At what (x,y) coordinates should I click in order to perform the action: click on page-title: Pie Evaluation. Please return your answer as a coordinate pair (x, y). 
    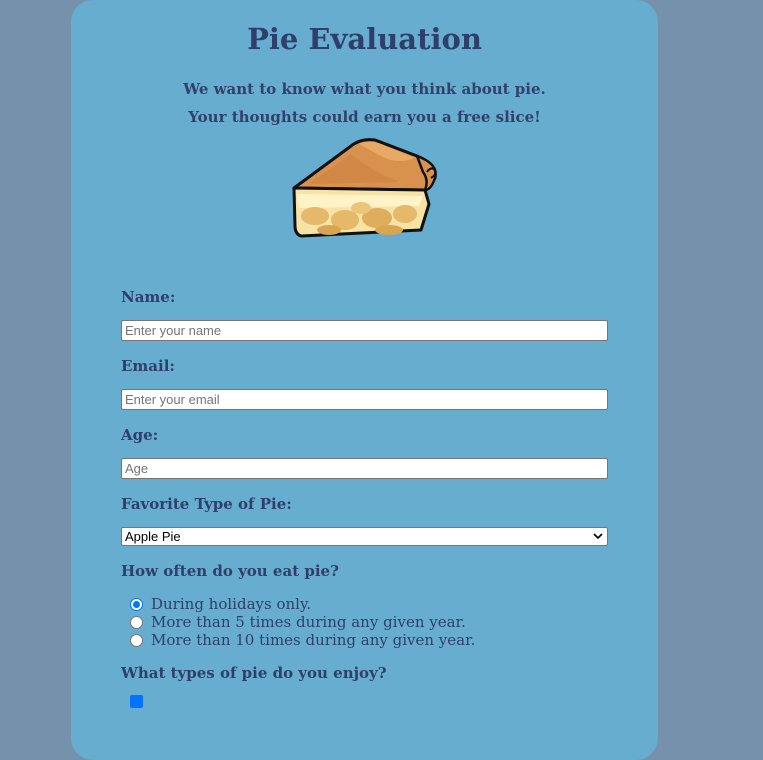
    Looking at the image, I should click on (364, 39).